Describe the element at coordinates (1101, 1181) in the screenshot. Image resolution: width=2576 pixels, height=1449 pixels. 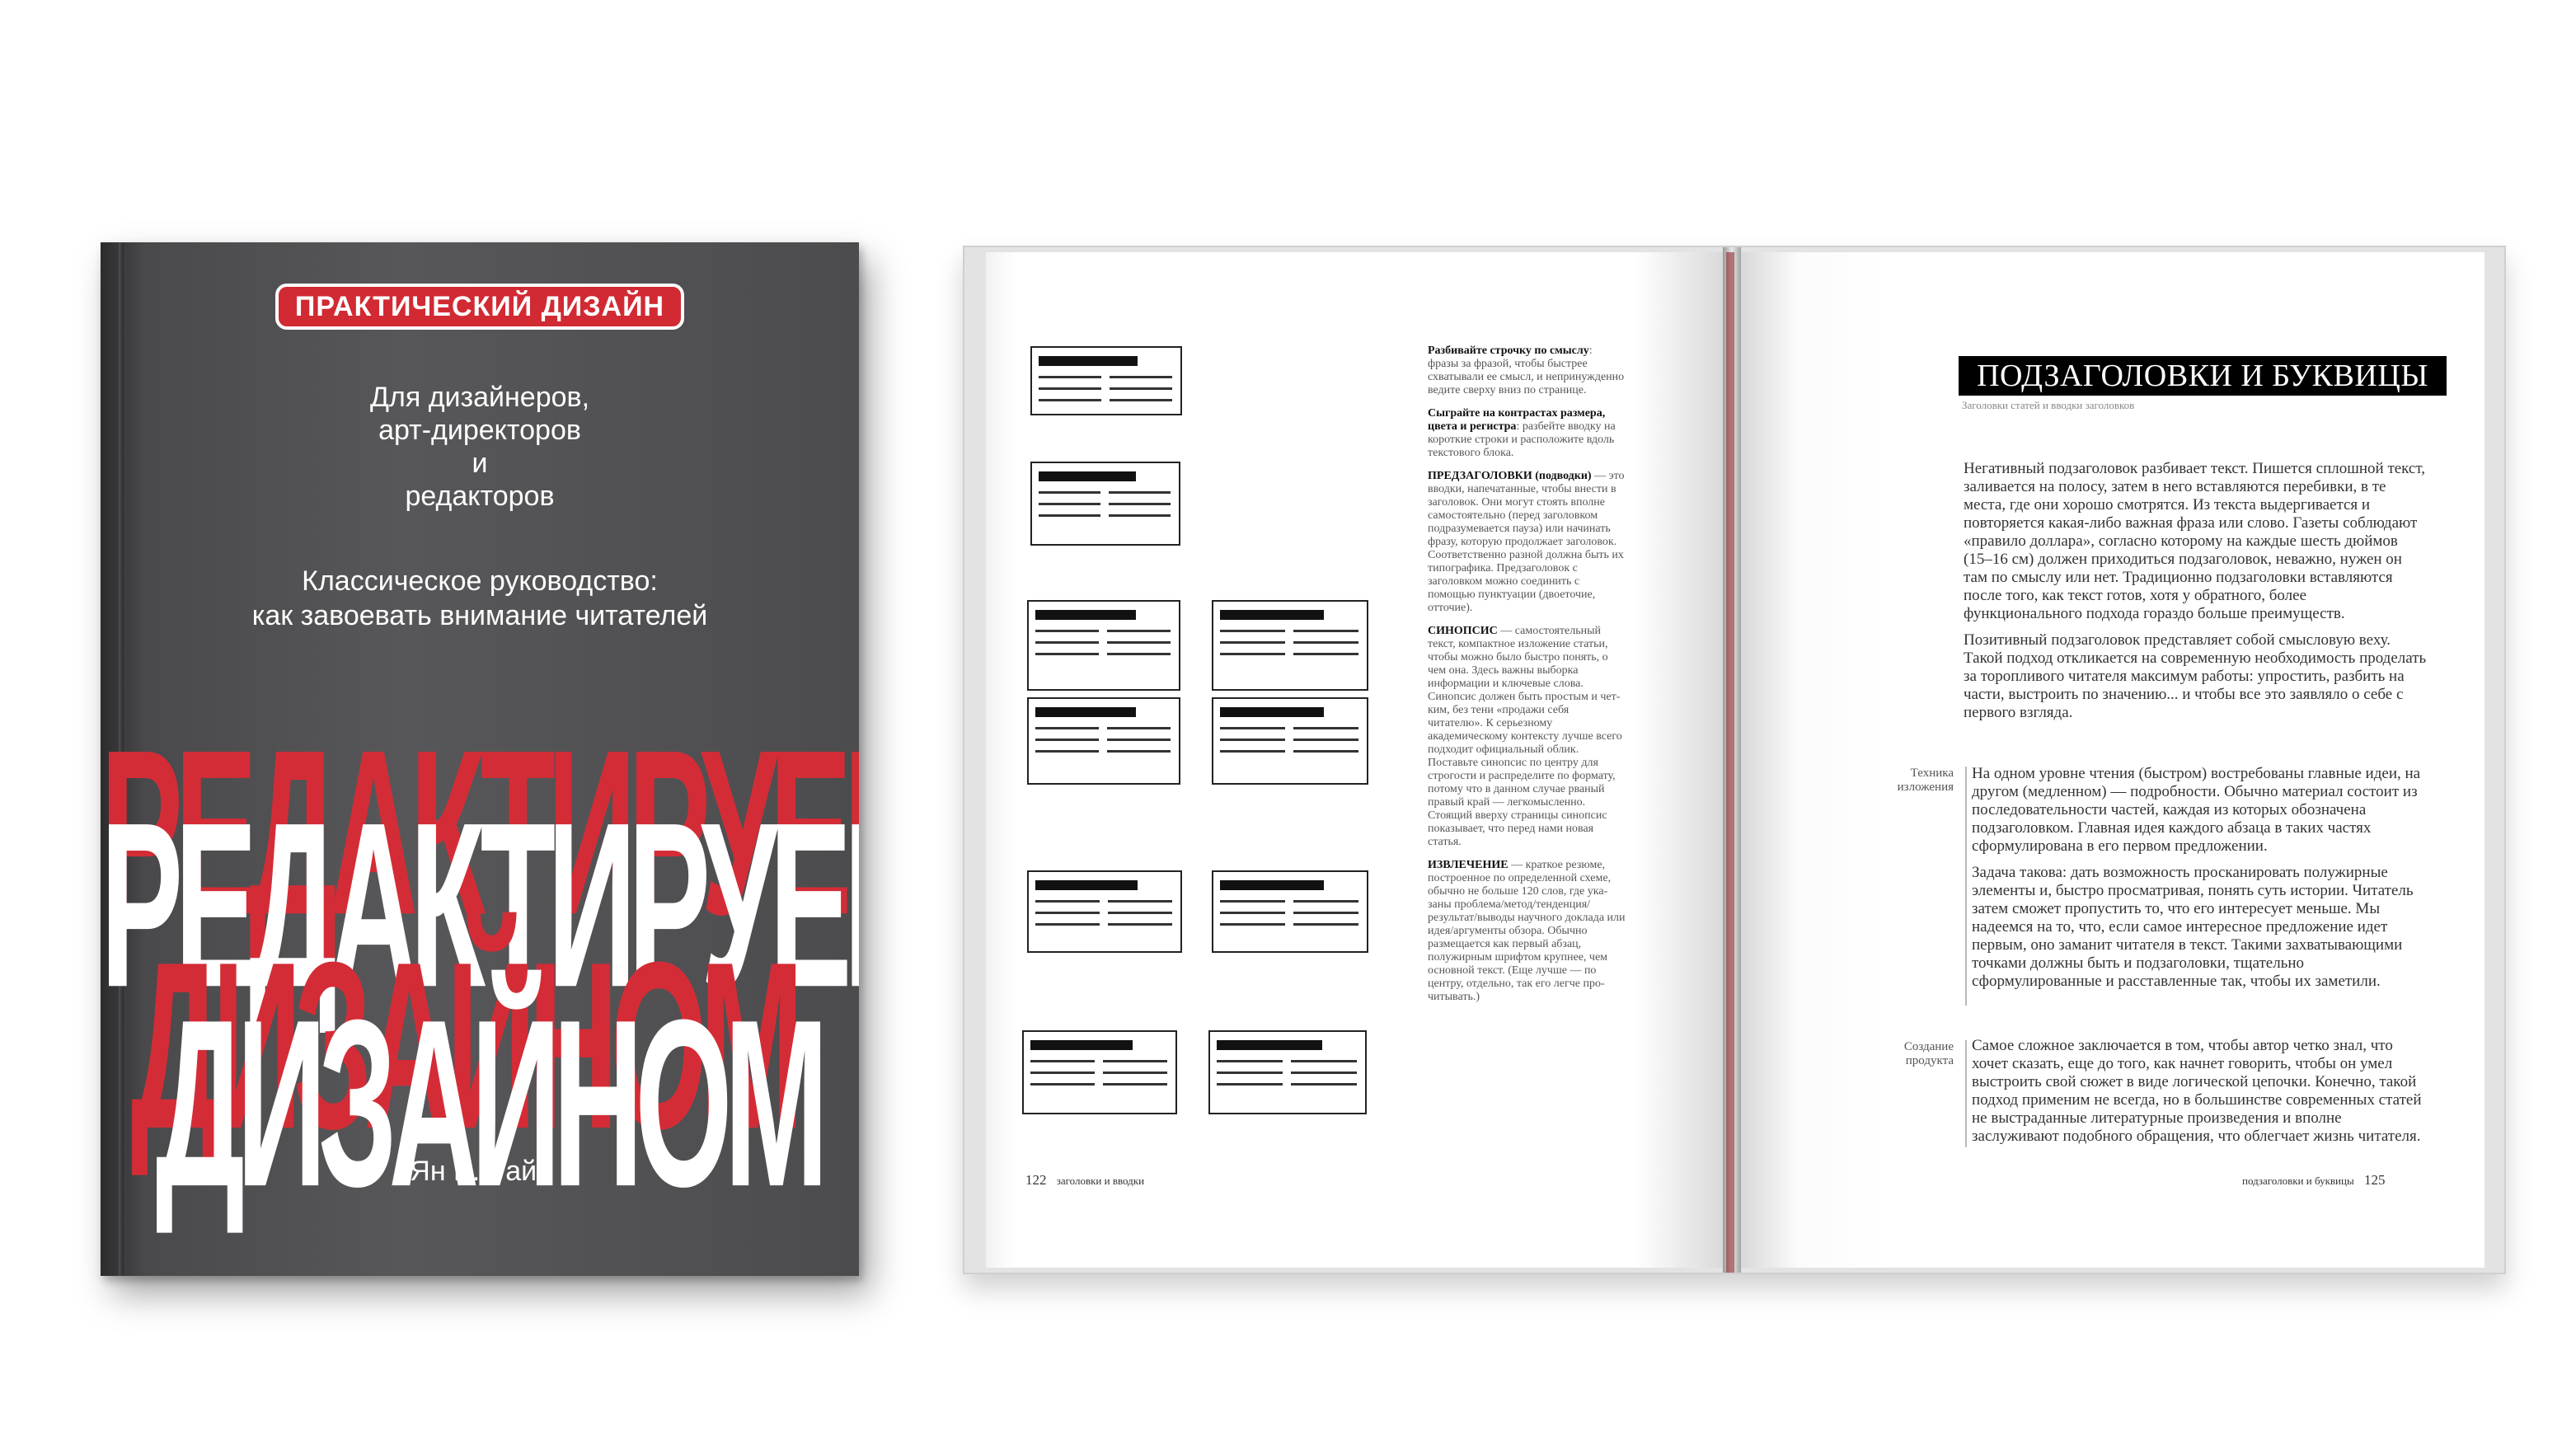
I see `left-running-head: заголовки и вводки` at that location.